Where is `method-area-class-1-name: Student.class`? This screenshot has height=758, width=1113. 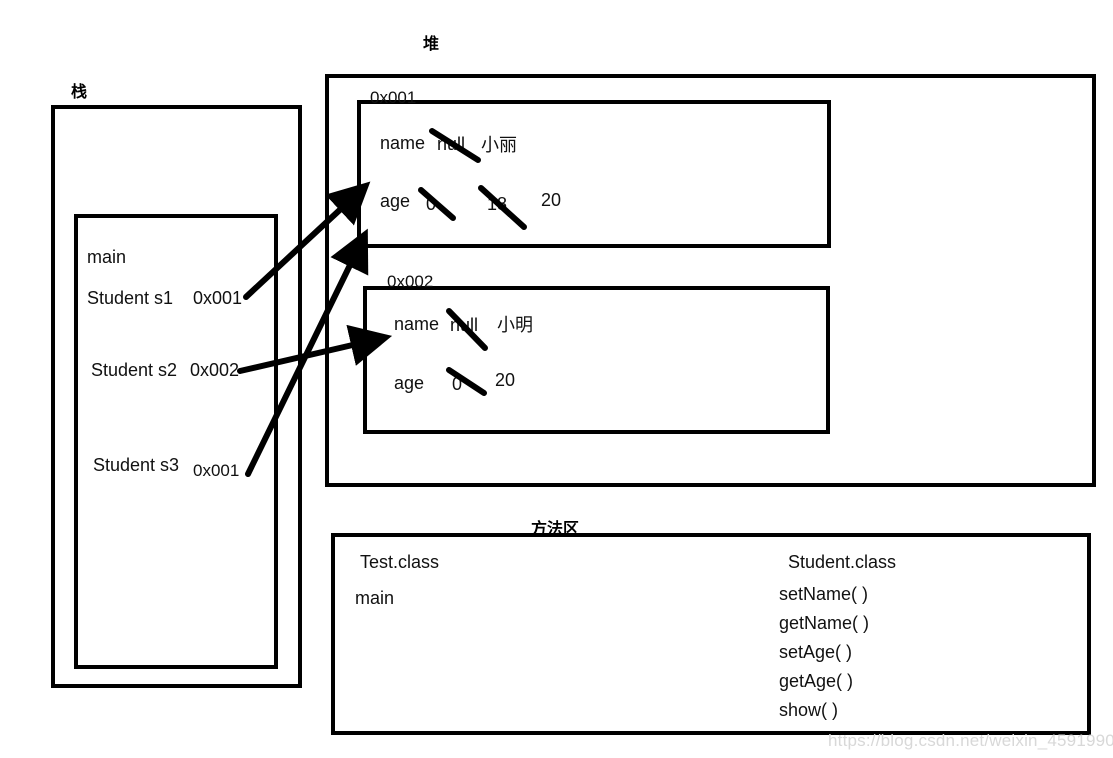 method-area-class-1-name: Student.class is located at coordinates (842, 562).